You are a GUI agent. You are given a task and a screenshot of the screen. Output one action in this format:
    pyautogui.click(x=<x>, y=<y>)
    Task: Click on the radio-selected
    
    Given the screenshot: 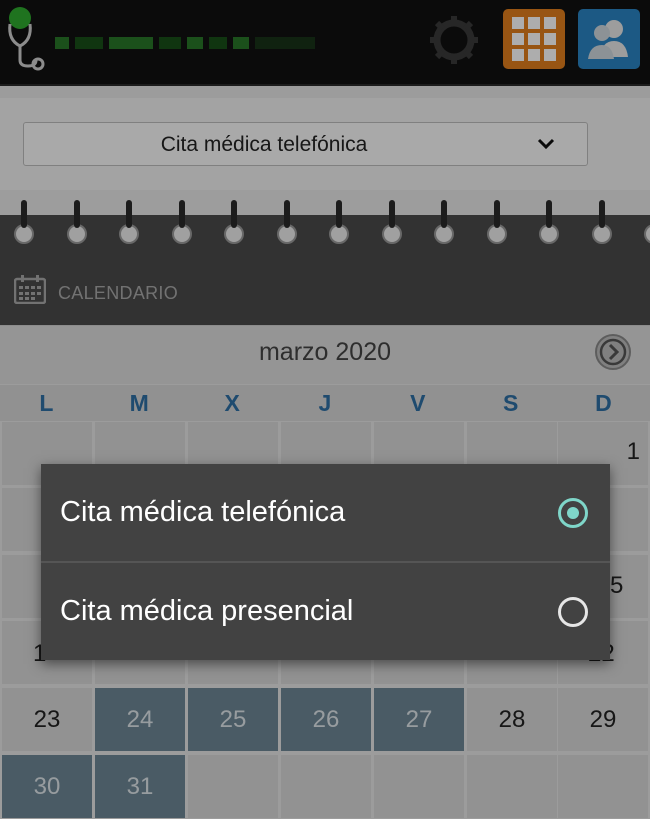 What is the action you would take?
    pyautogui.click(x=573, y=513)
    